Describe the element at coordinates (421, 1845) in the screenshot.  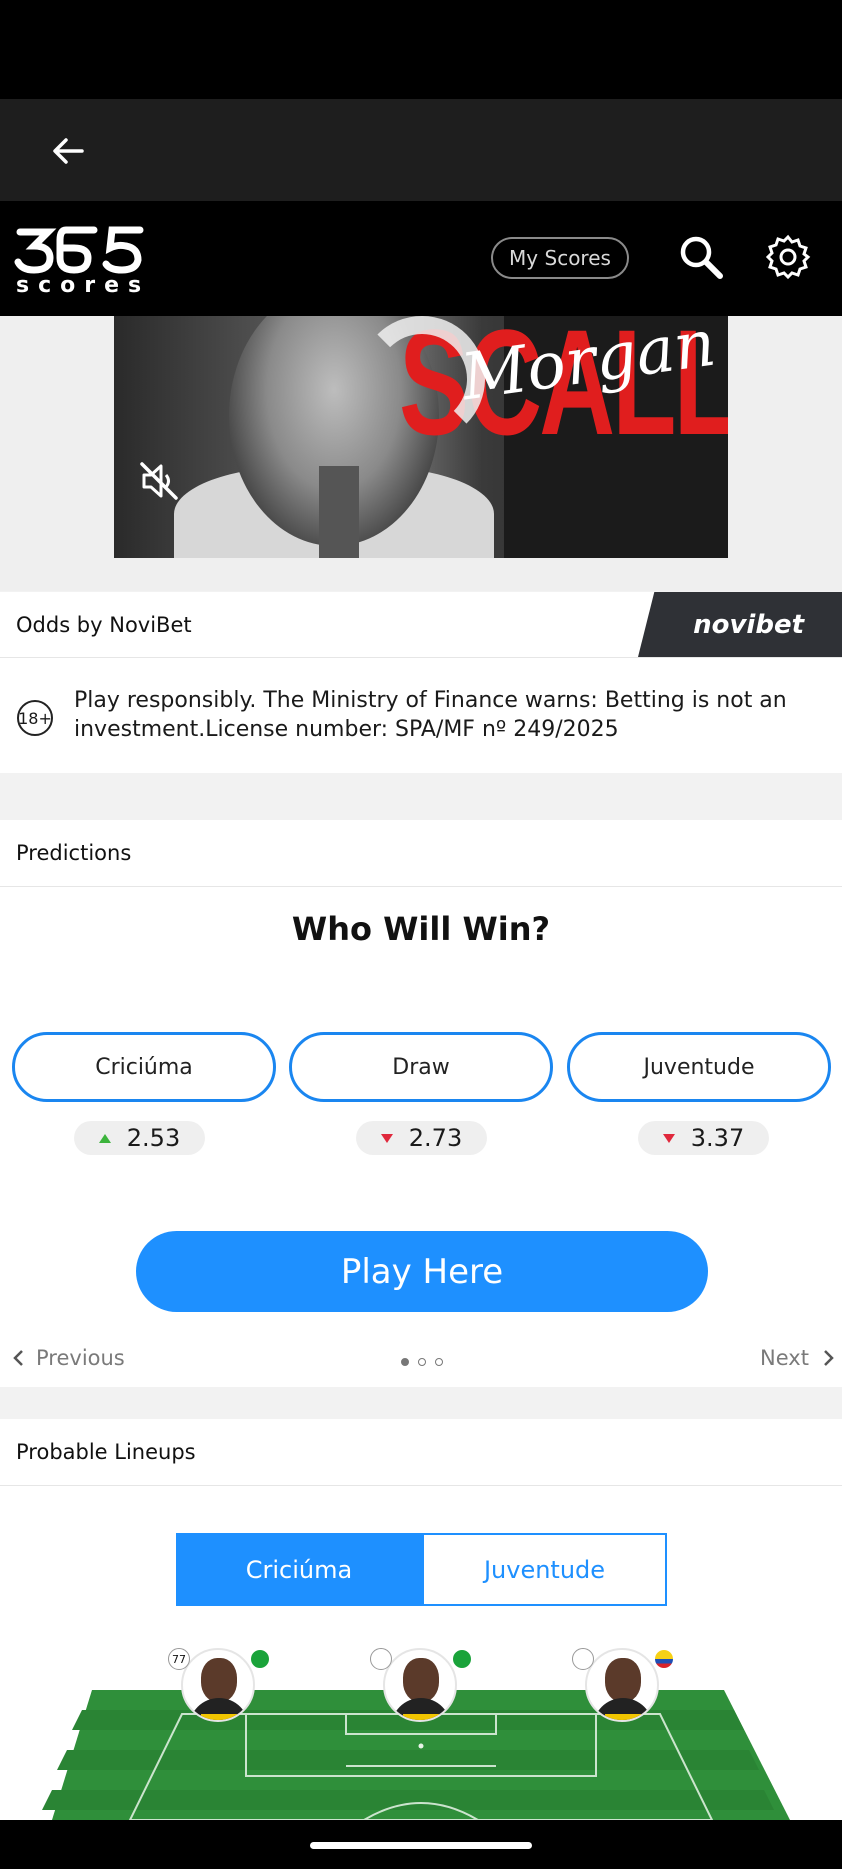
I see `home-indicator` at that location.